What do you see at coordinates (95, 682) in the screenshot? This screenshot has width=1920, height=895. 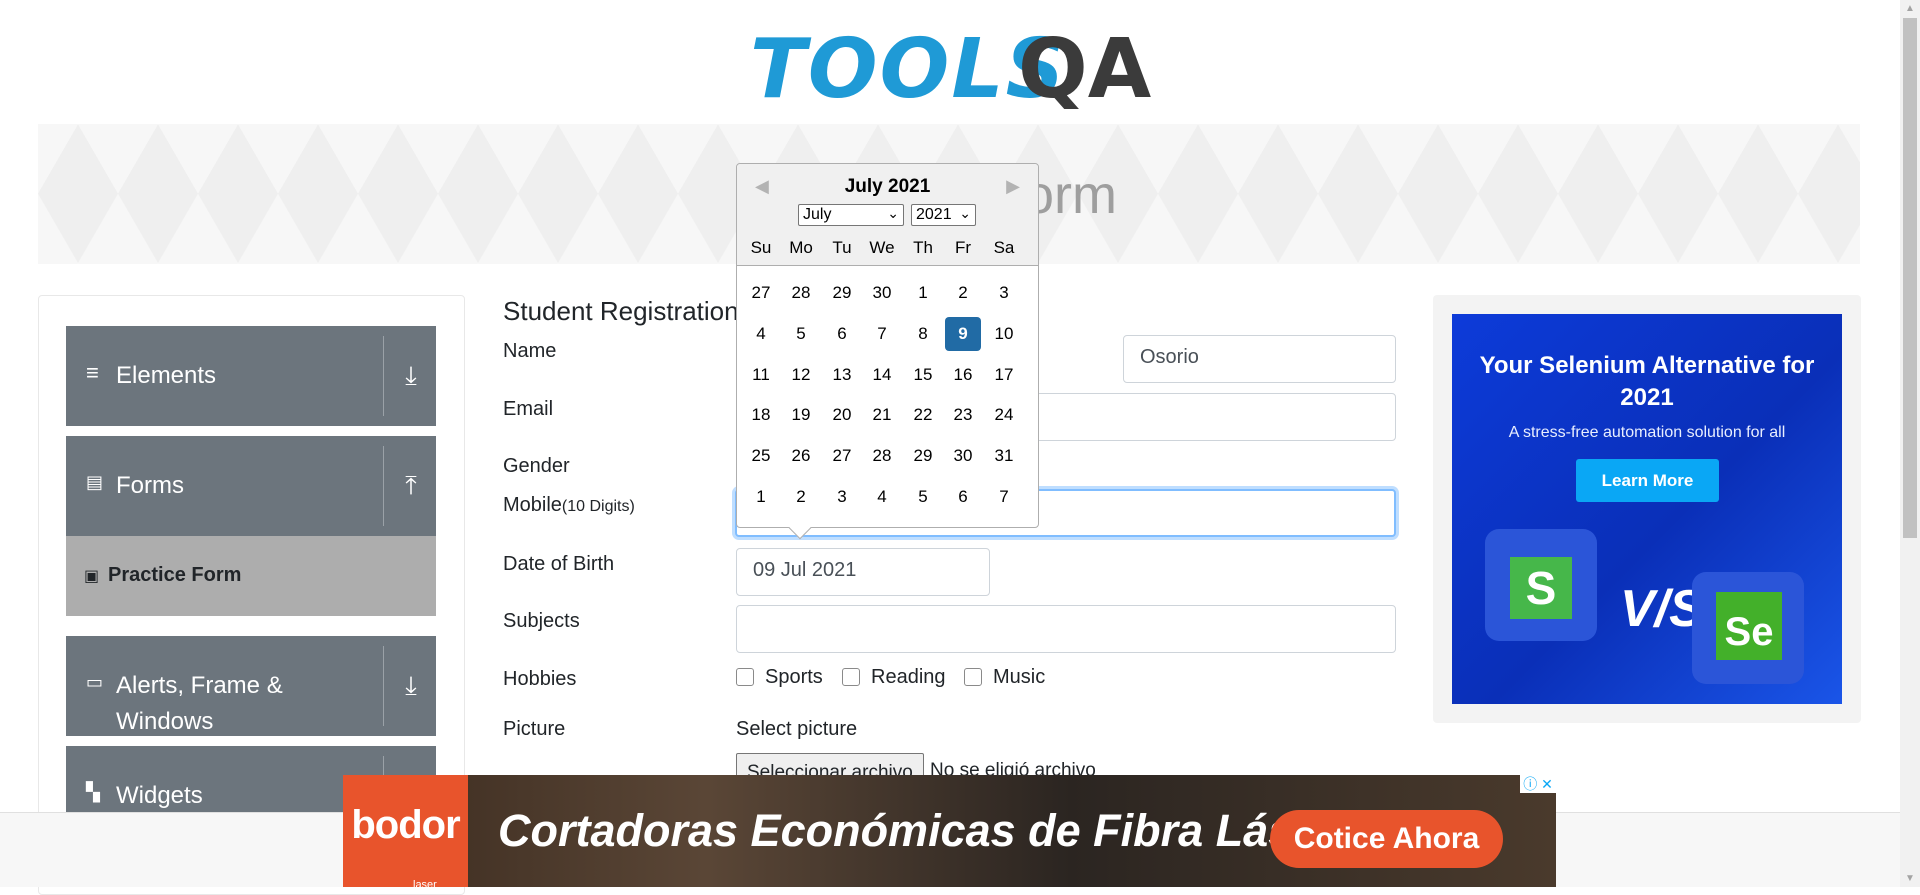 I see `window-icon: ▭` at bounding box center [95, 682].